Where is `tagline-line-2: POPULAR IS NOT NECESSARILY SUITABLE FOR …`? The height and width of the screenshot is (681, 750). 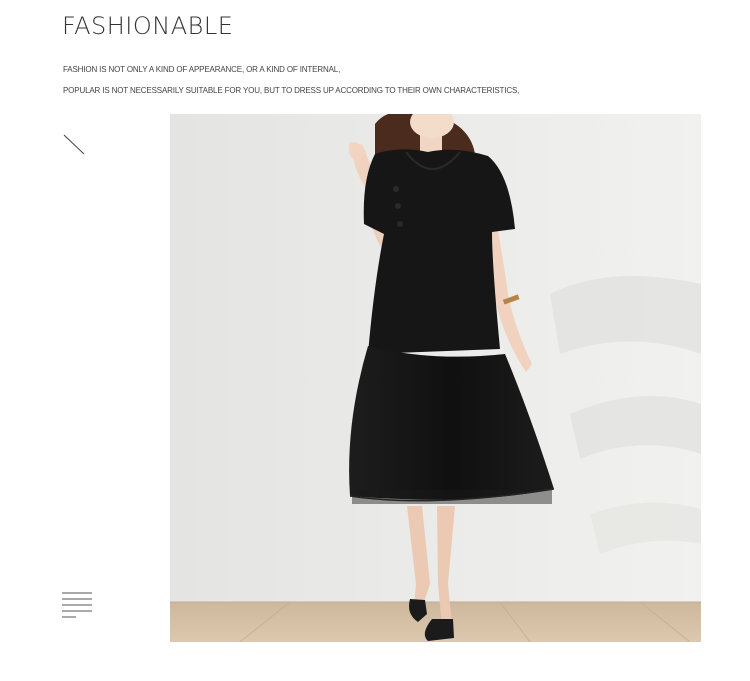 tagline-line-2: POPULAR IS NOT NECESSARILY SUITABLE FOR … is located at coordinates (291, 90).